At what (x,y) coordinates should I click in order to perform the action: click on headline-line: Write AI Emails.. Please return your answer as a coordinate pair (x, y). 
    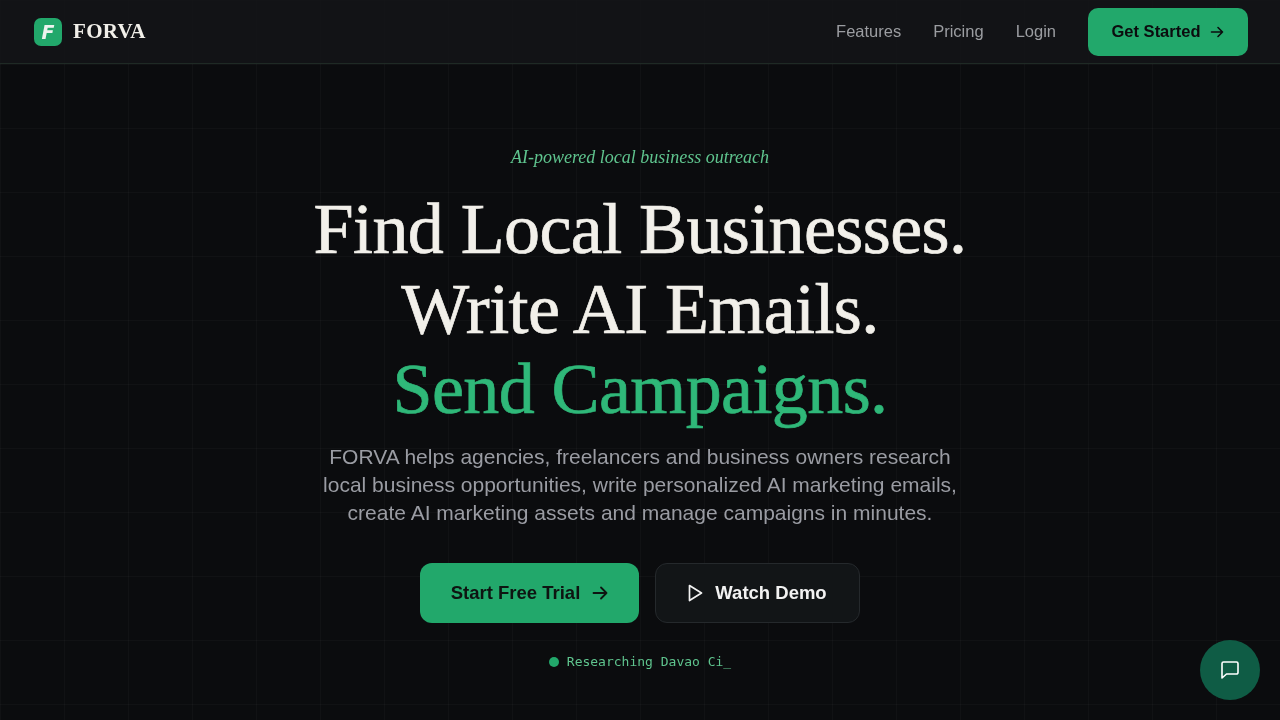
    Looking at the image, I should click on (640, 309).